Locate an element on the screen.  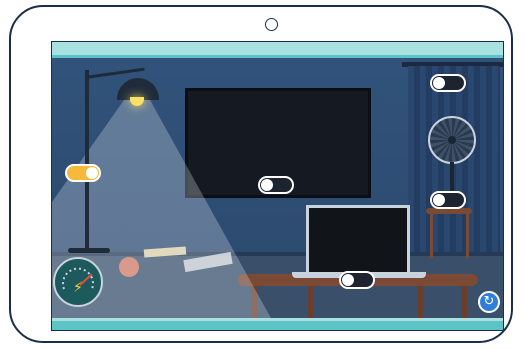
tv-toggle is located at coordinates (276, 185).